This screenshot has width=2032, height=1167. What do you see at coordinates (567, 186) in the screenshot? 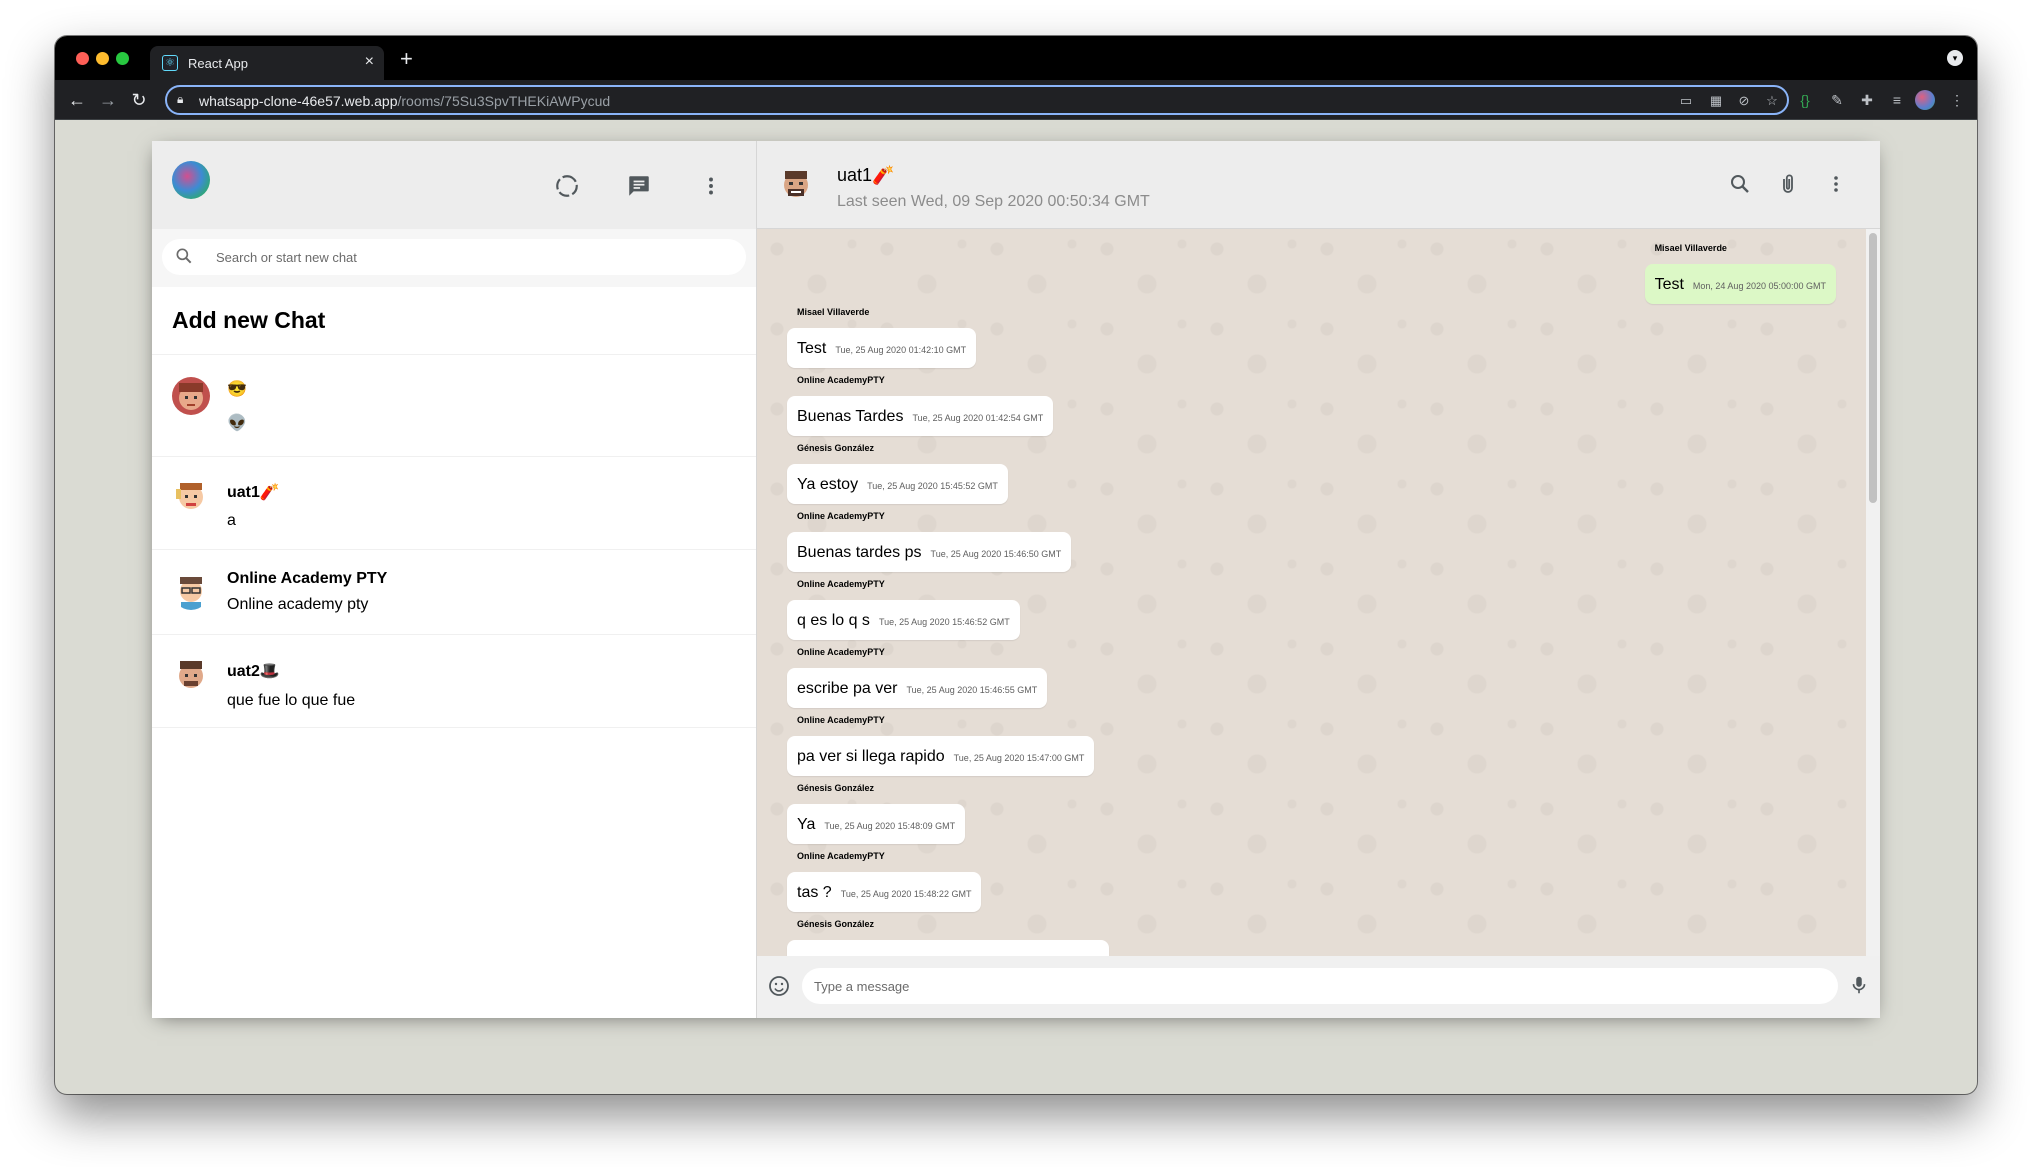
I see `status-icon` at bounding box center [567, 186].